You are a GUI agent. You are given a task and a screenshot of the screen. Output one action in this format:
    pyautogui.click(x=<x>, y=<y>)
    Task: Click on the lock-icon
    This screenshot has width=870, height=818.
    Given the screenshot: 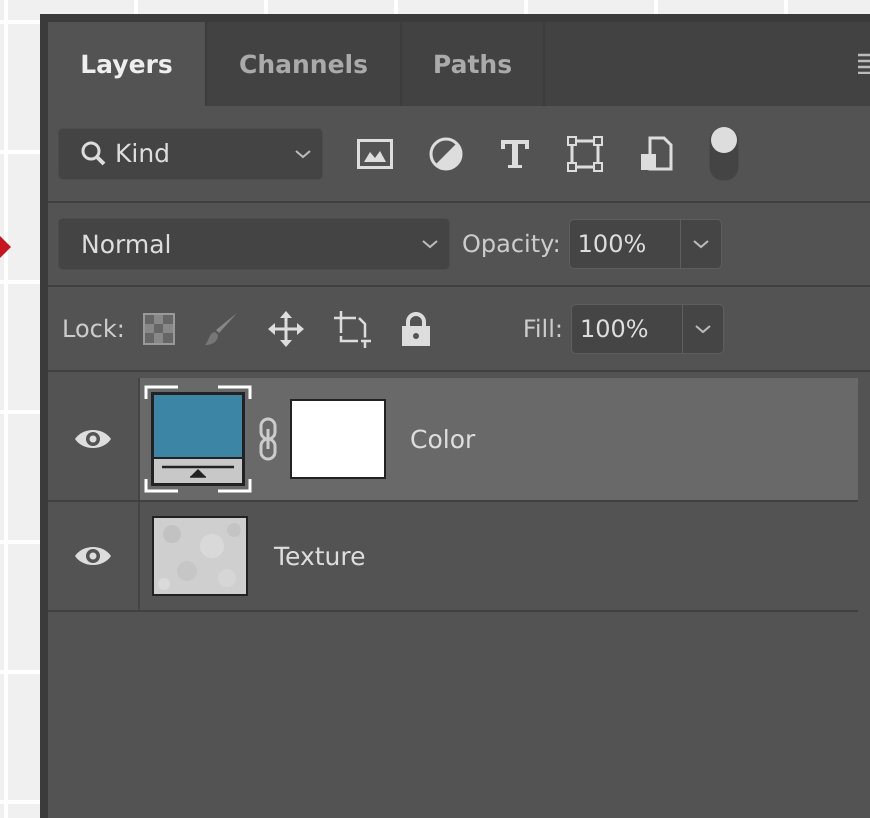 What is the action you would take?
    pyautogui.click(x=415, y=328)
    